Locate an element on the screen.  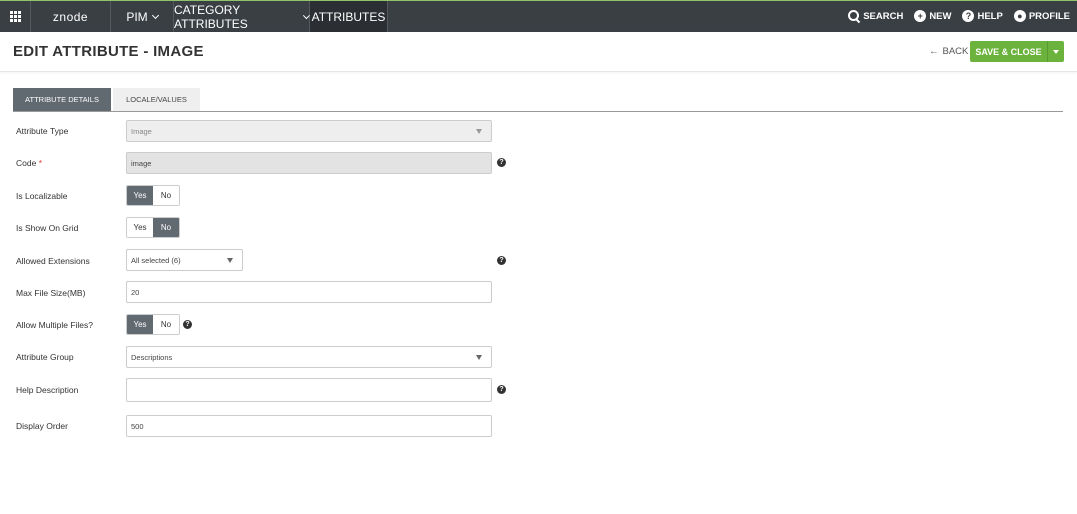
profile-button: ● PROFILE is located at coordinates (1041, 16).